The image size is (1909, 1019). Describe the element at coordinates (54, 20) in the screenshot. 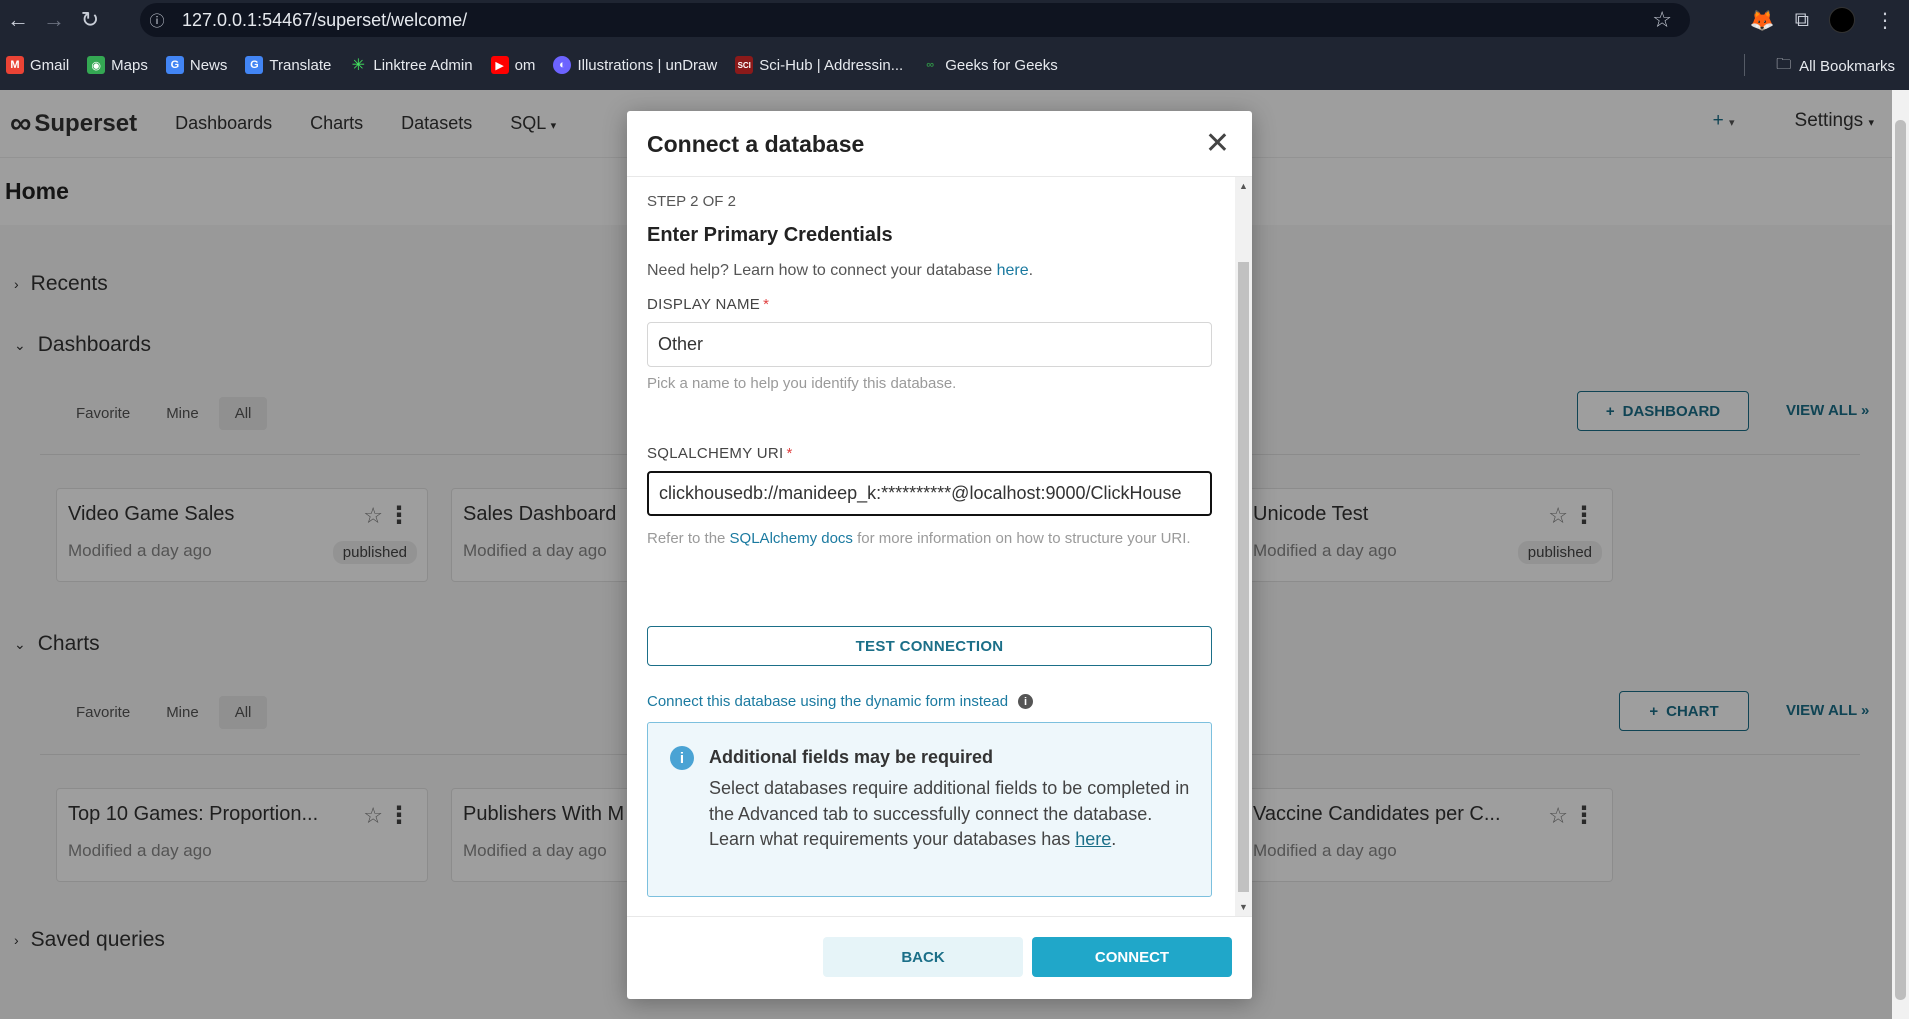

I see `forward-arrow-icon: →` at that location.